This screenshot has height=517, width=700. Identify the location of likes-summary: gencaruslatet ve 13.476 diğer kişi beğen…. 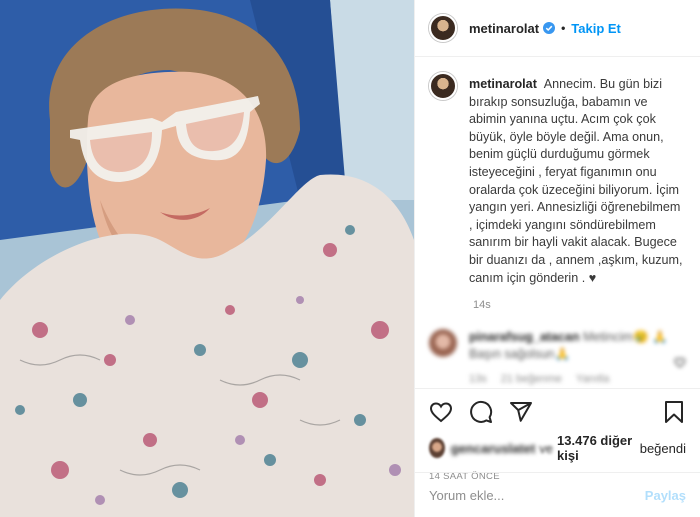
(557, 448).